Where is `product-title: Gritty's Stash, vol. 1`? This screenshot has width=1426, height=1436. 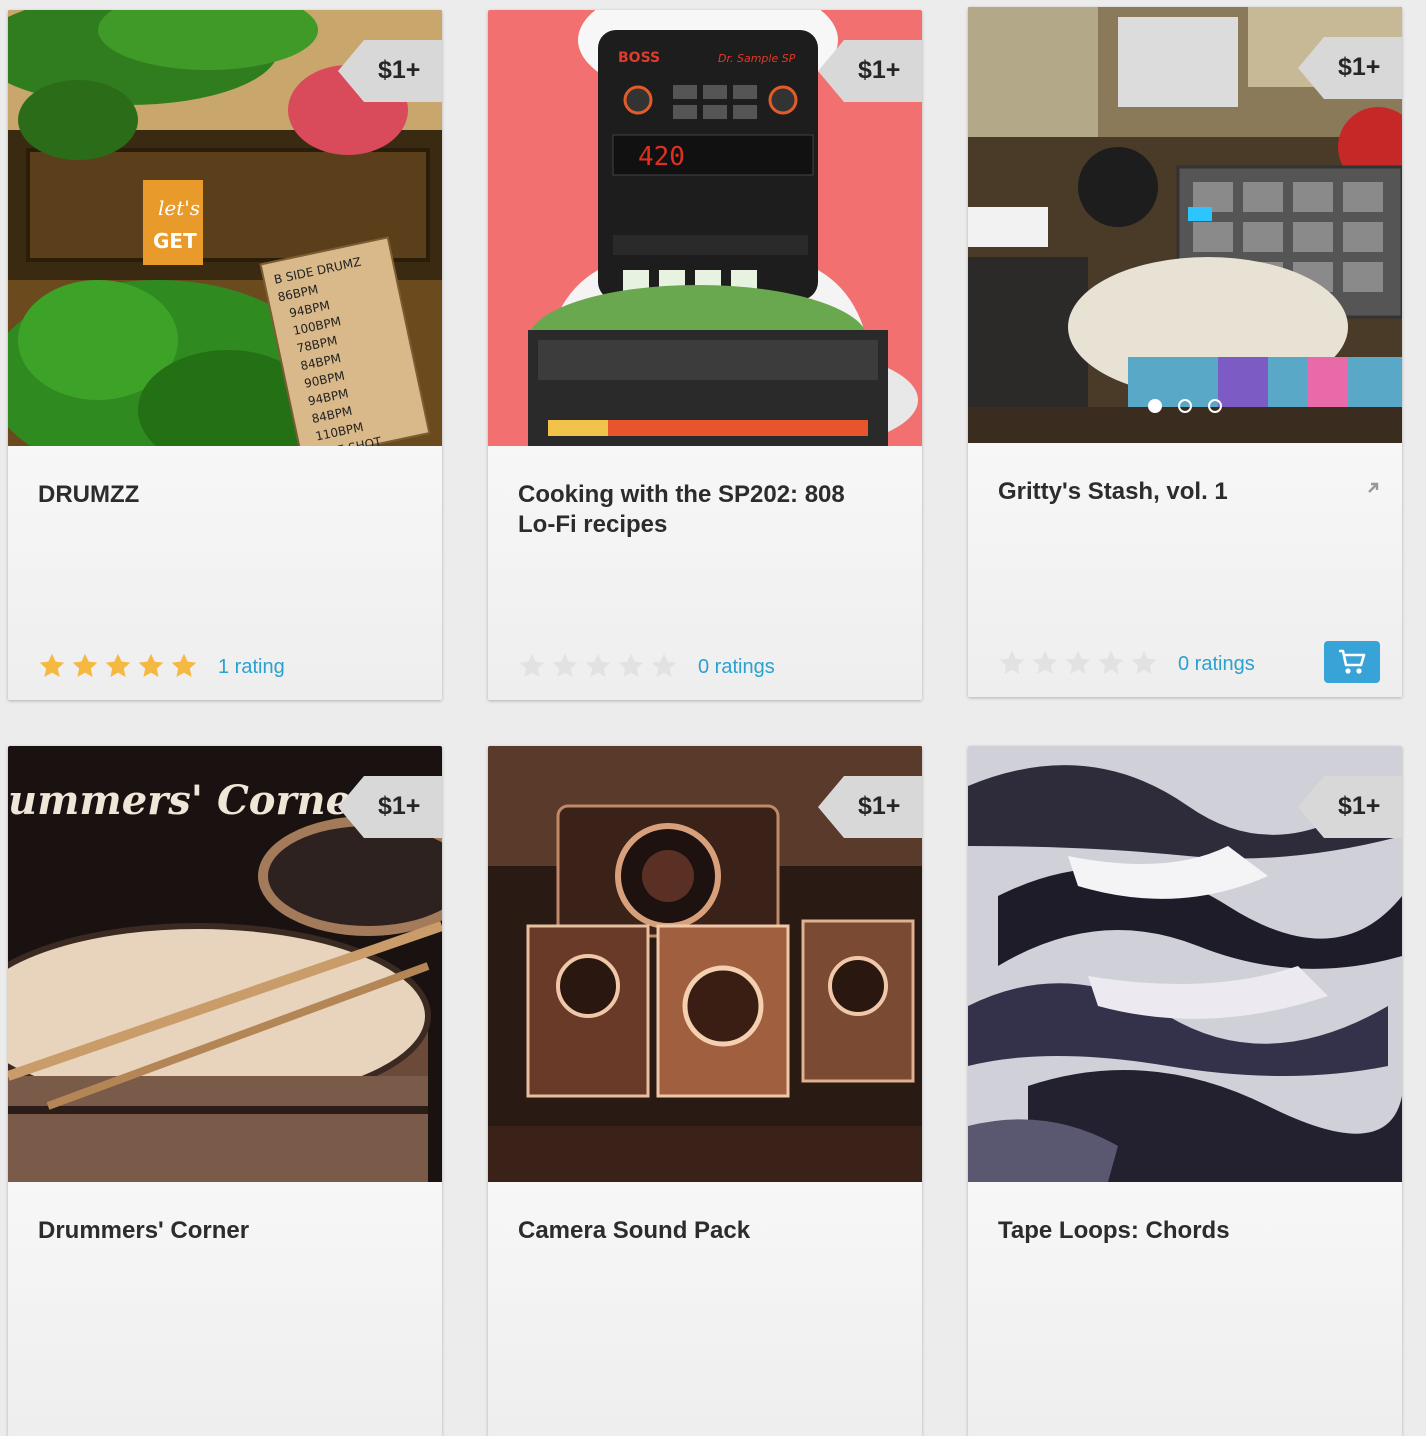
product-title: Gritty's Stash, vol. 1 is located at coordinates (1183, 492).